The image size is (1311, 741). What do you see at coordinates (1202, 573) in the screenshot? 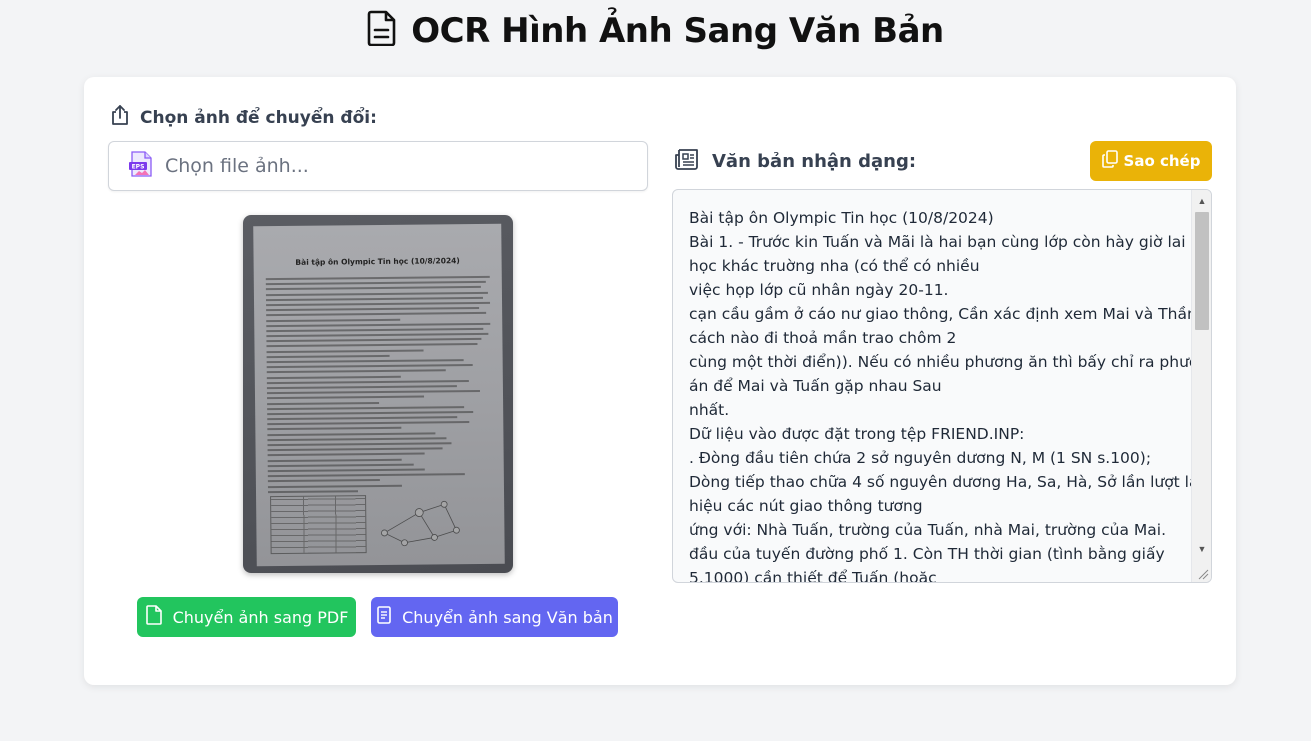
I see `resize-grip-icon` at bounding box center [1202, 573].